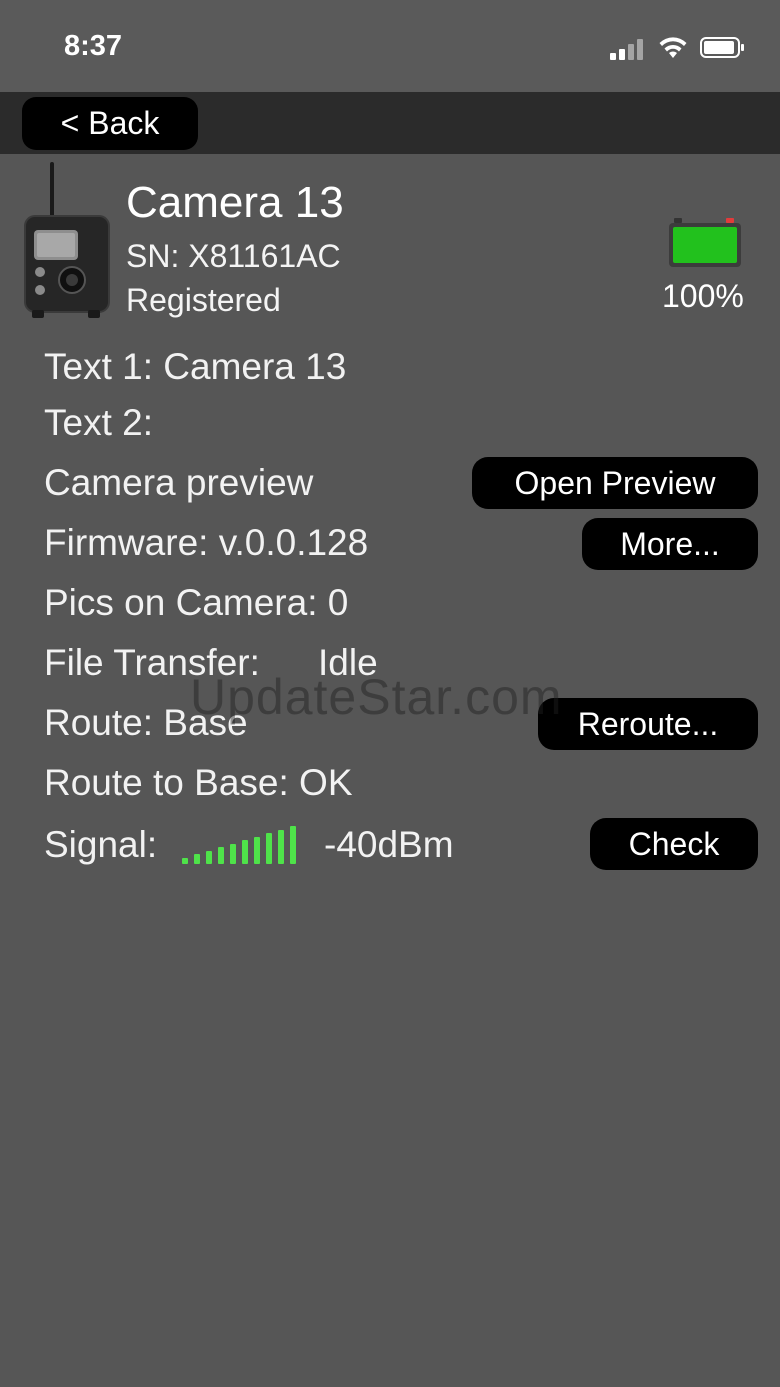 The width and height of the screenshot is (780, 1387). Describe the element at coordinates (390, 46) in the screenshot. I see `status-bar: 8:37` at that location.